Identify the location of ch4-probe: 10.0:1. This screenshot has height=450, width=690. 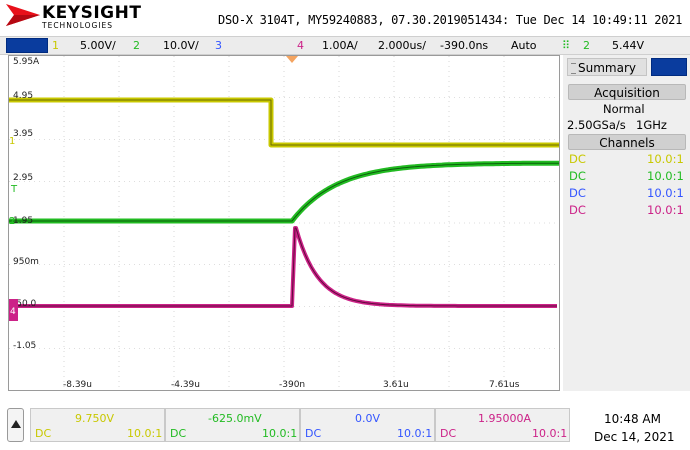
(665, 210).